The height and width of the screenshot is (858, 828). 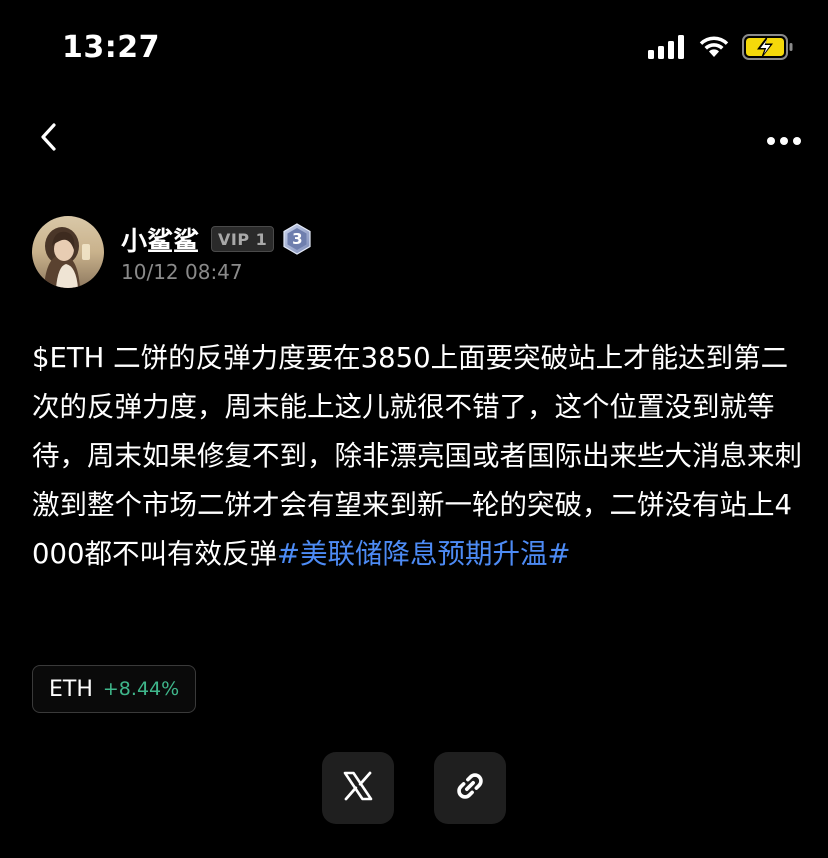 I want to click on share-to-x-button, so click(x=358, y=788).